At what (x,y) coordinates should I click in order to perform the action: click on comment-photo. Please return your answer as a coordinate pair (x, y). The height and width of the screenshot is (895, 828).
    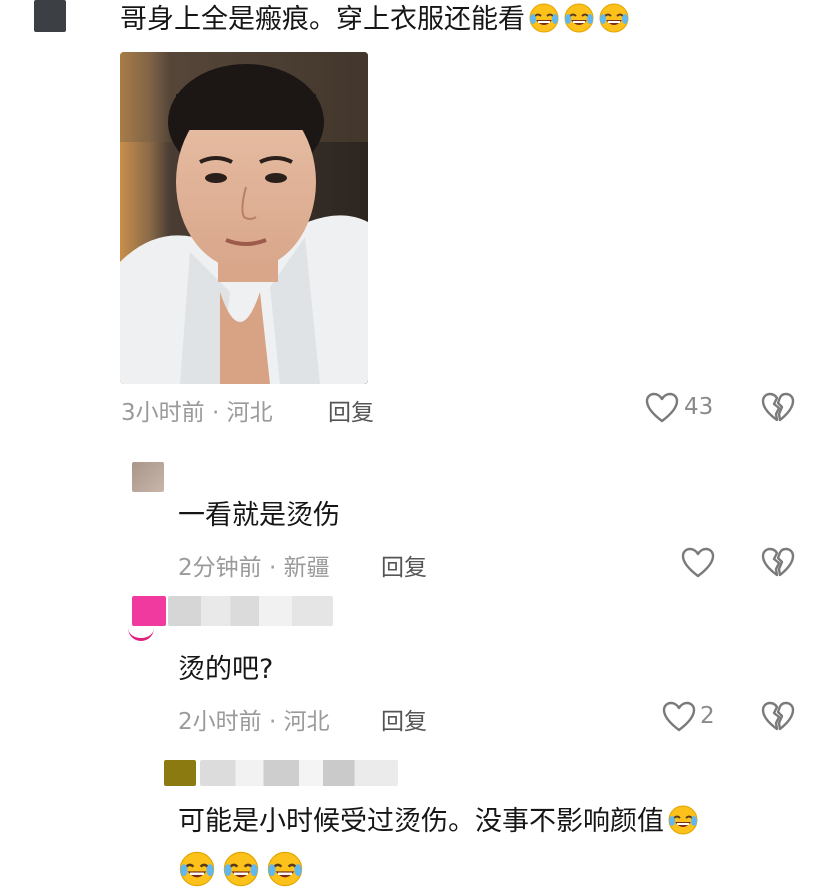
    Looking at the image, I should click on (244, 218).